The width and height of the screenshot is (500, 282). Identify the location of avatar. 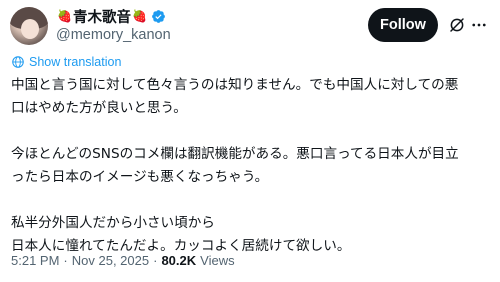
(29, 26).